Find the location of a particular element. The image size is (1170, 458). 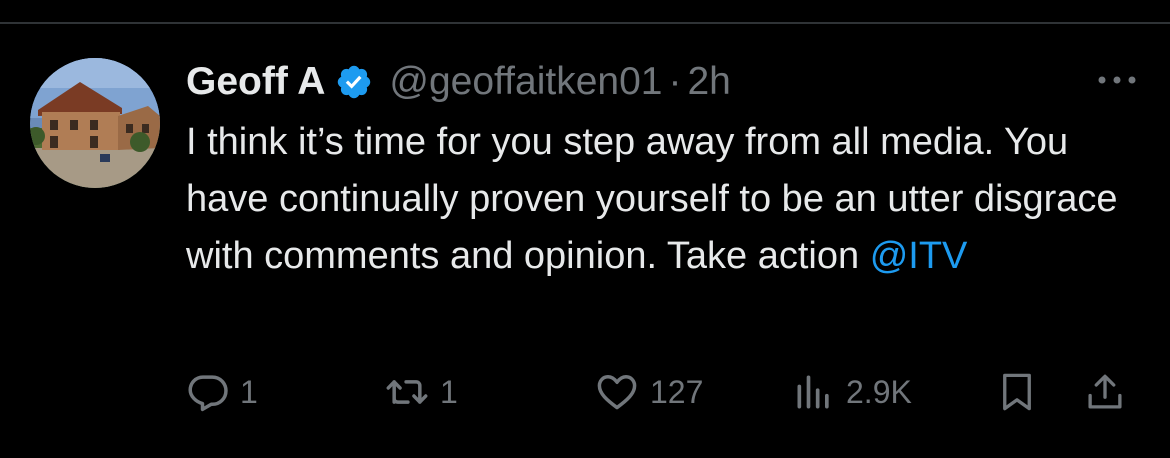

share-icon is located at coordinates (1105, 392).